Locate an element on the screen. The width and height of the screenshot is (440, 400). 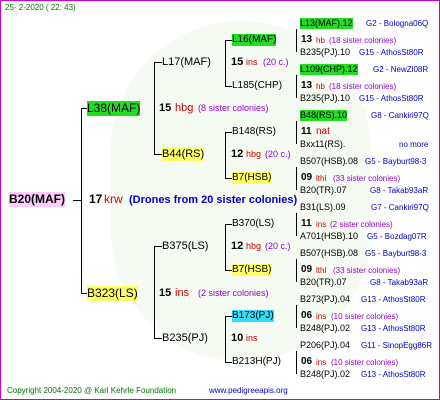
date-stamp: 25- 2-2020 ( 22: 43) is located at coordinates (40, 7).